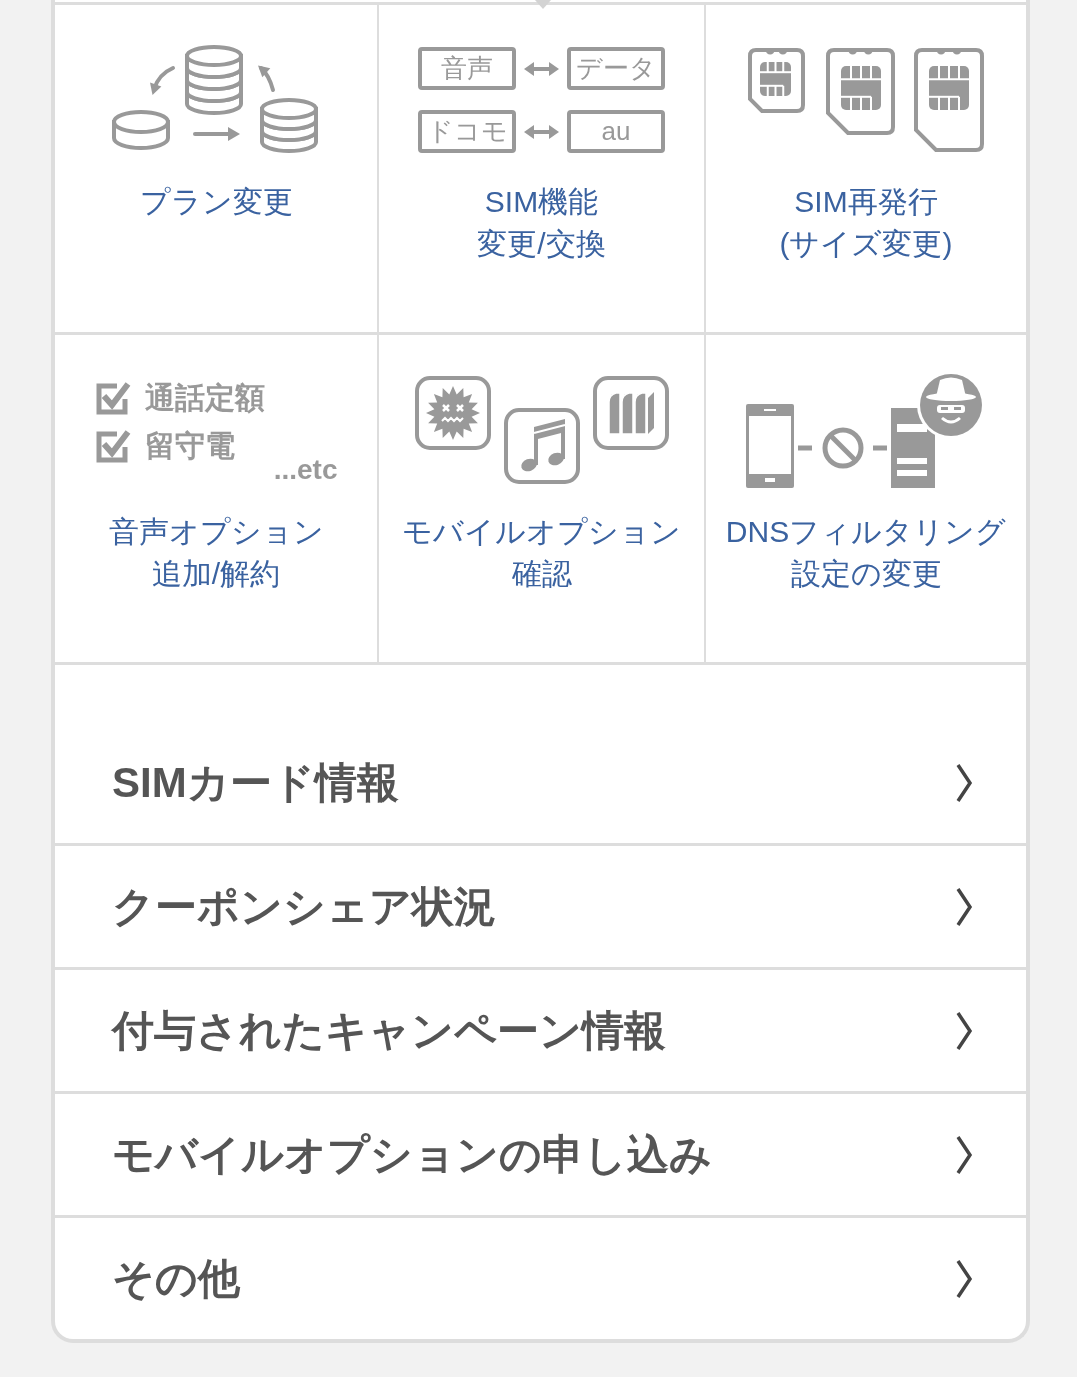  Describe the element at coordinates (467, 68) in the screenshot. I see `service-tag: 音声` at that location.